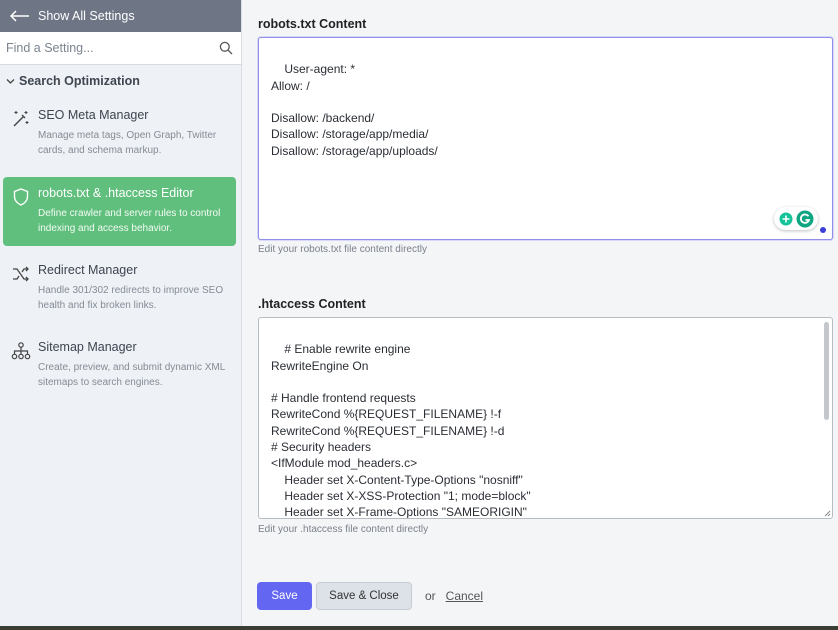 The width and height of the screenshot is (838, 630). What do you see at coordinates (226, 48) in the screenshot?
I see `search-icon` at bounding box center [226, 48].